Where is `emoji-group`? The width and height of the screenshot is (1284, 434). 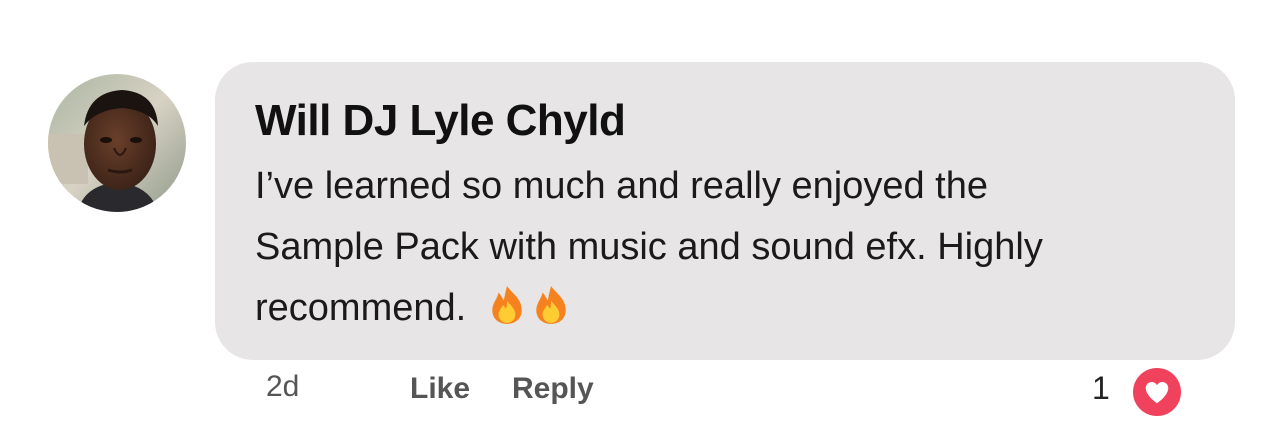 emoji-group is located at coordinates (530, 314).